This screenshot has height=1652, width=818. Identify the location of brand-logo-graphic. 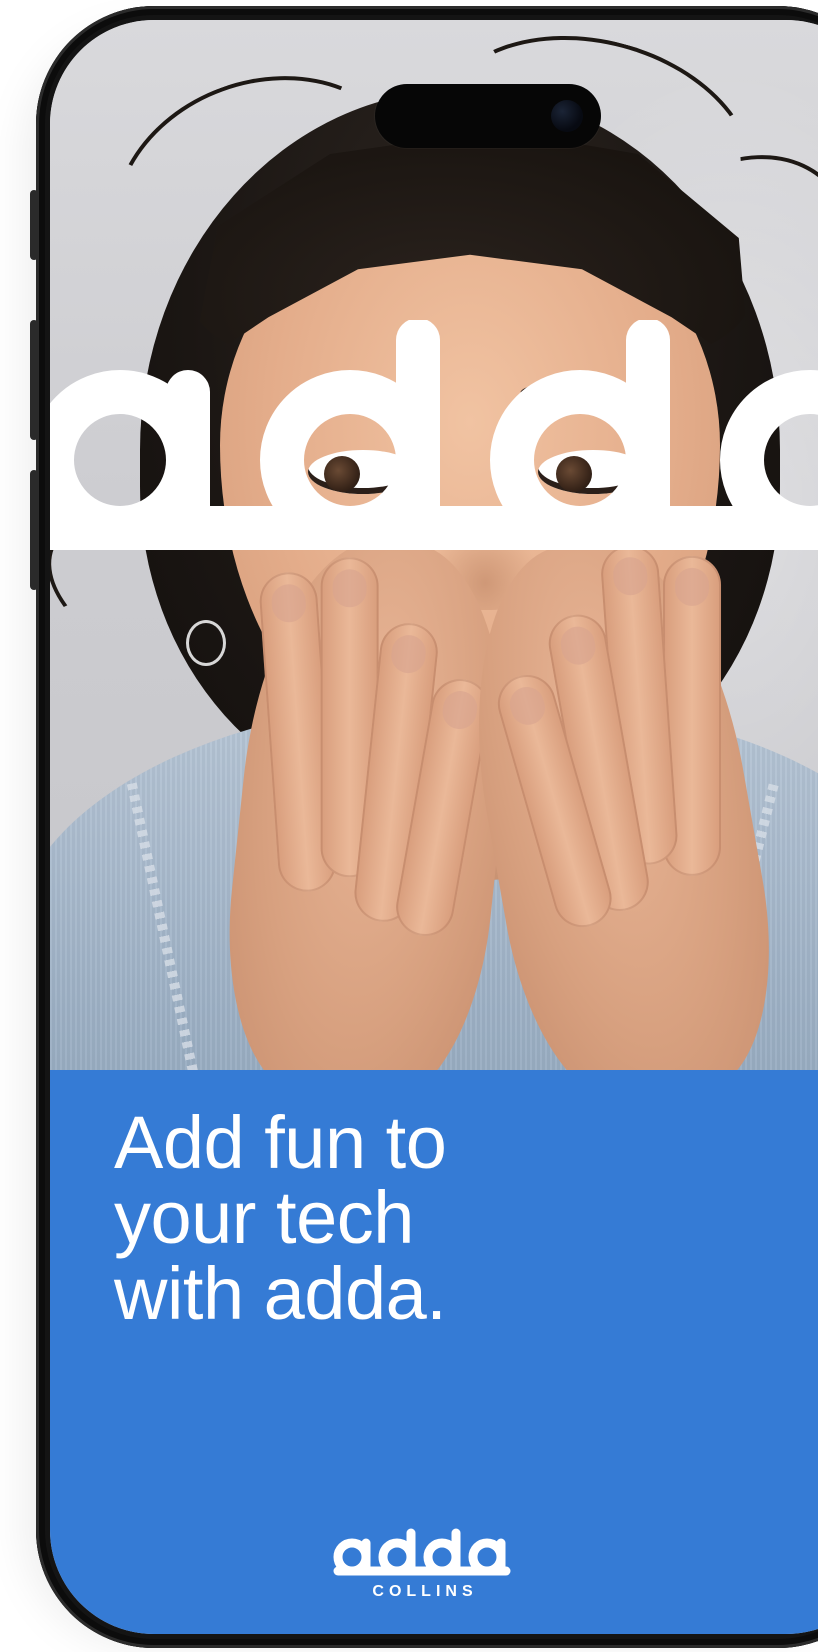
(422, 1552).